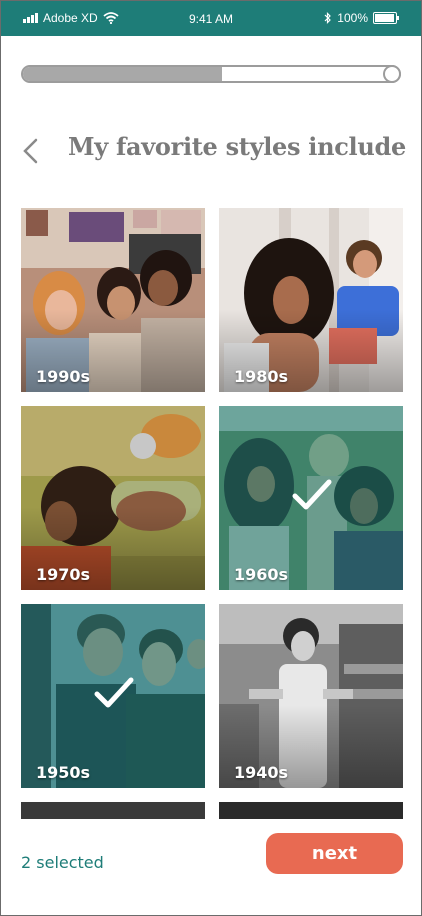  Describe the element at coordinates (62, 862) in the screenshot. I see `selected-count: 2 selected` at that location.